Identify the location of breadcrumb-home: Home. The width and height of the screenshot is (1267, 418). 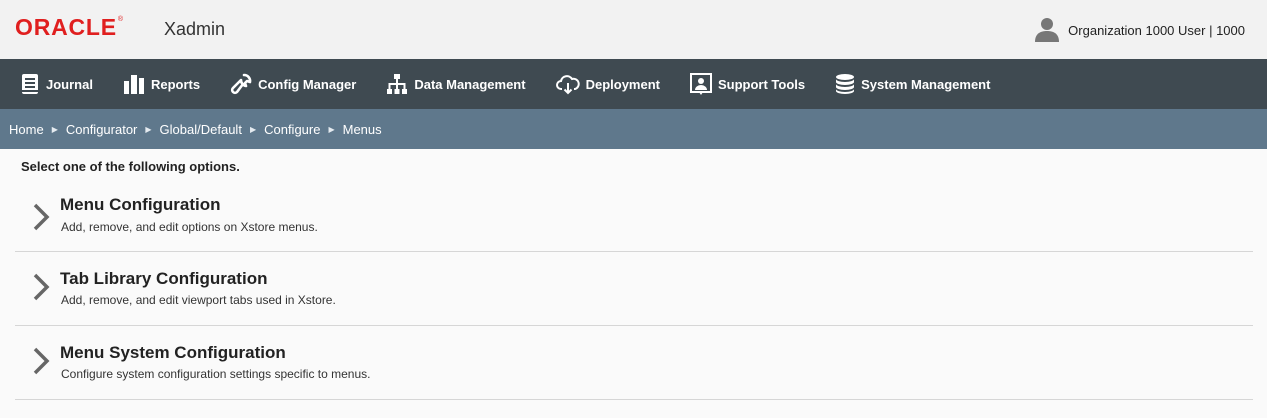
(26, 129).